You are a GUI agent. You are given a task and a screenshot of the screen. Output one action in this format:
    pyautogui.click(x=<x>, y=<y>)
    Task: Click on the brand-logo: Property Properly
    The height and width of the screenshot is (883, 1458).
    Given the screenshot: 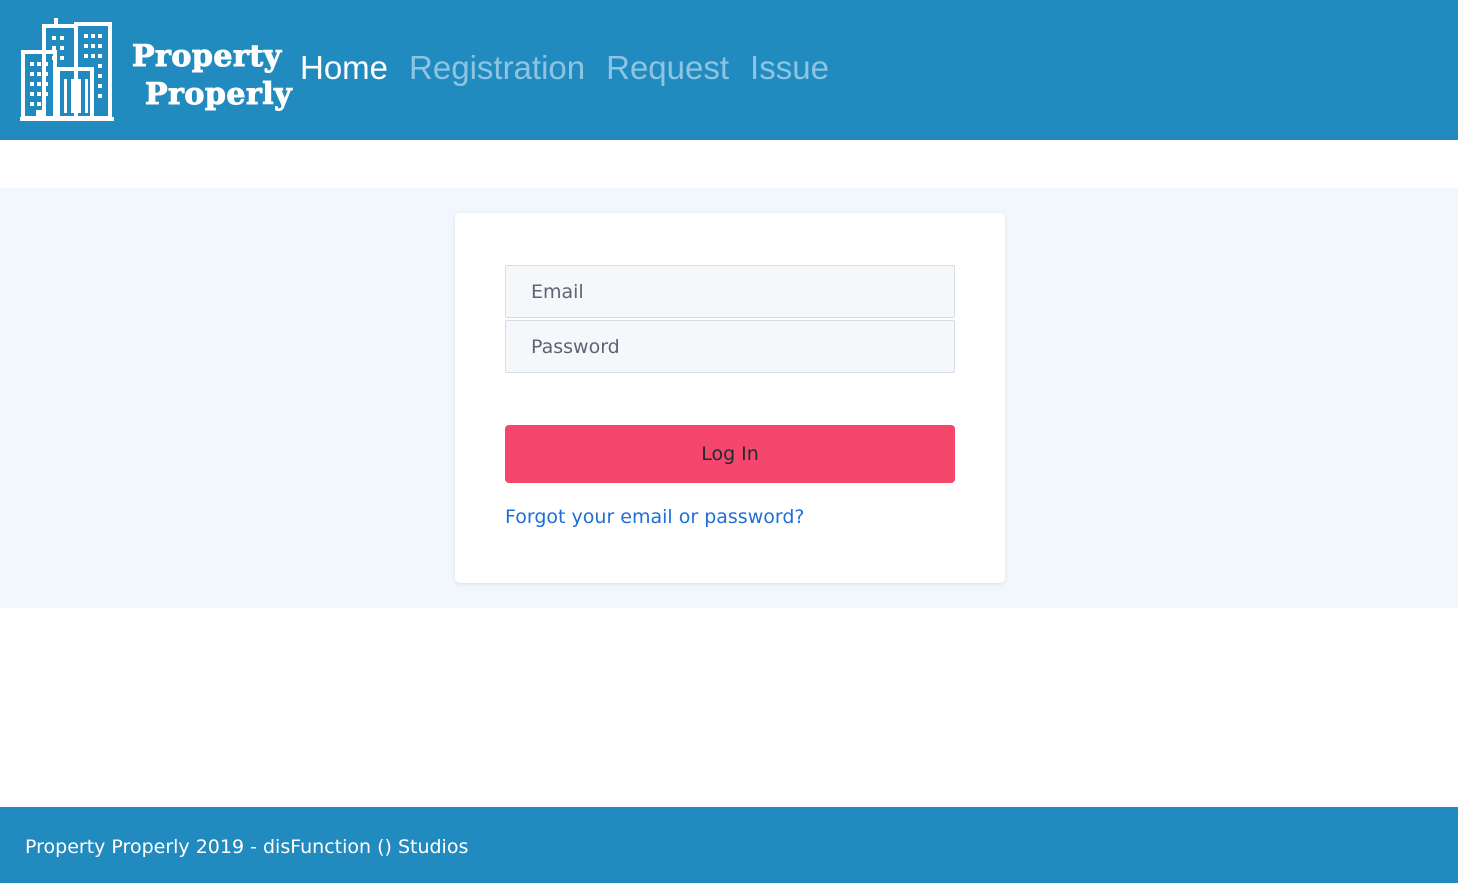 What is the action you would take?
    pyautogui.click(x=156, y=69)
    